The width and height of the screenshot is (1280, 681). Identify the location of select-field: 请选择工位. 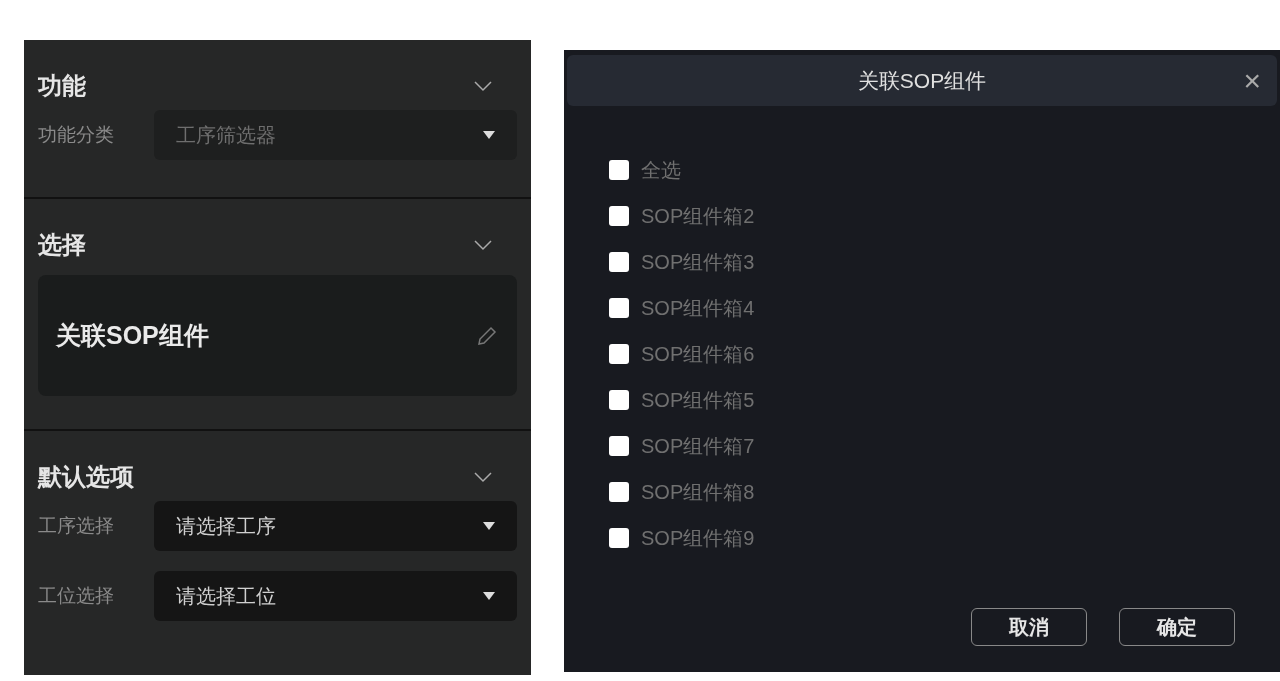
(335, 596).